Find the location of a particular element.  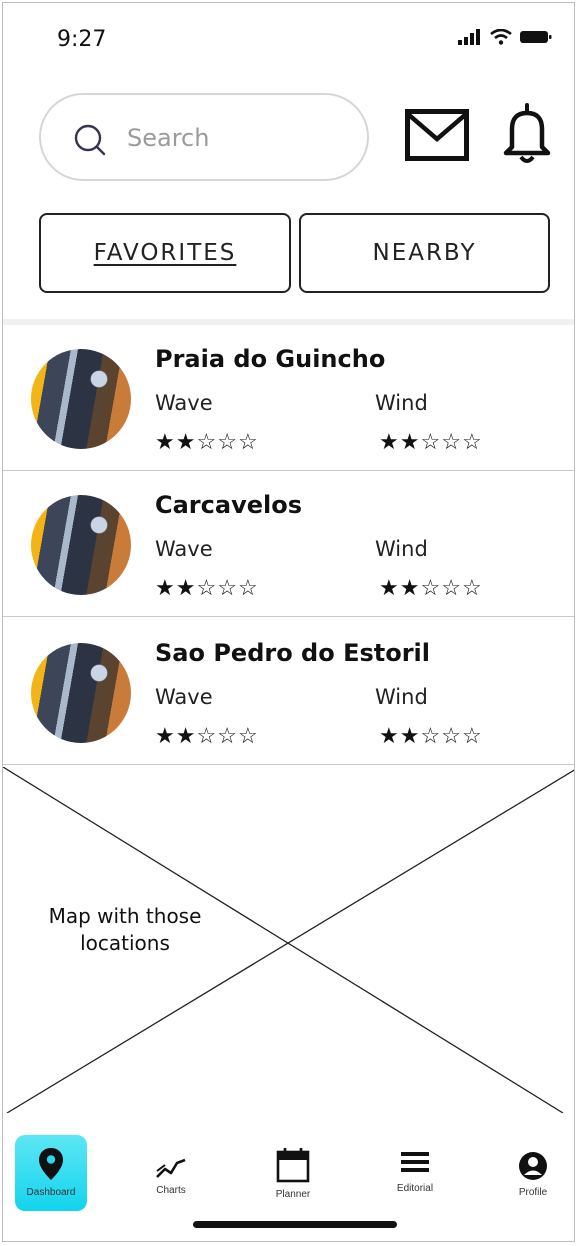

home-indicator is located at coordinates (295, 1224).